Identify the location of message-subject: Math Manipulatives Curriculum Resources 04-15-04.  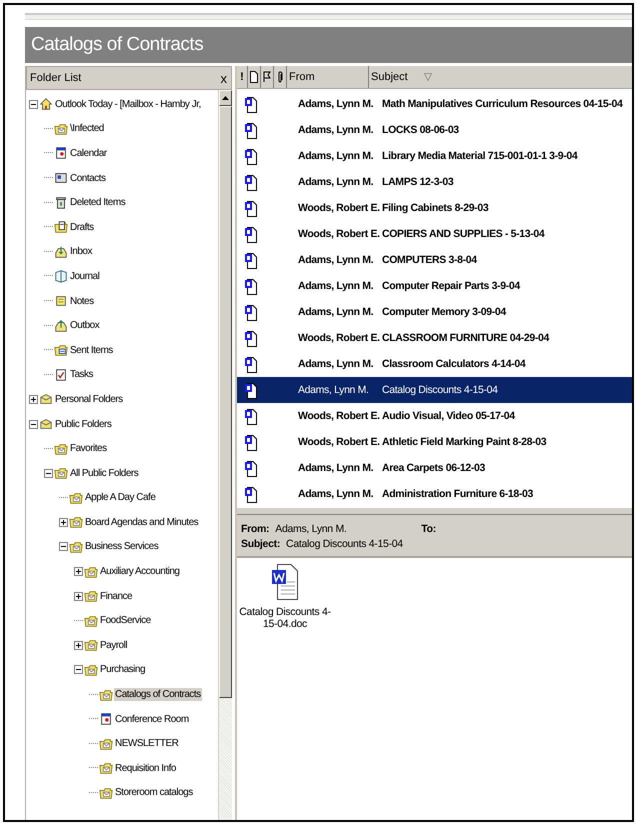
(502, 104).